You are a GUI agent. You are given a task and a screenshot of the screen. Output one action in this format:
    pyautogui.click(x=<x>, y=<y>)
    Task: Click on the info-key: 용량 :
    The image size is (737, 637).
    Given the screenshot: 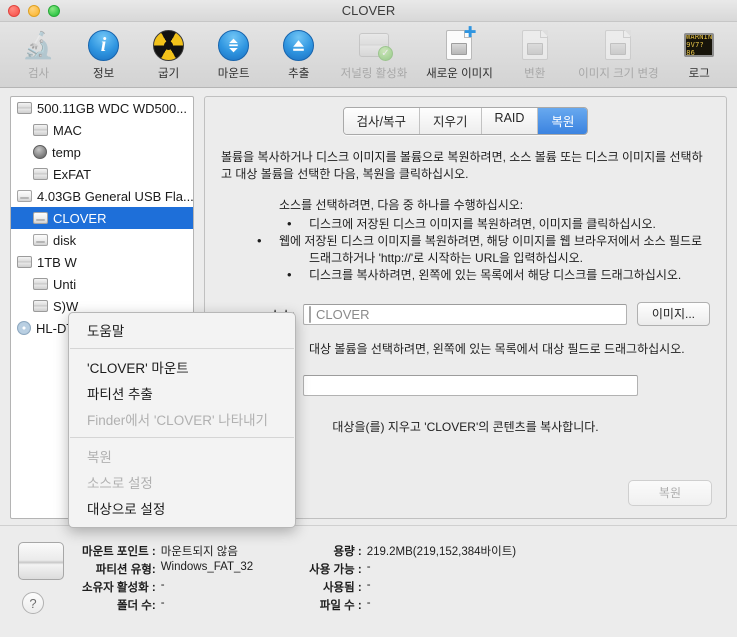 What is the action you would take?
    pyautogui.click(x=347, y=552)
    